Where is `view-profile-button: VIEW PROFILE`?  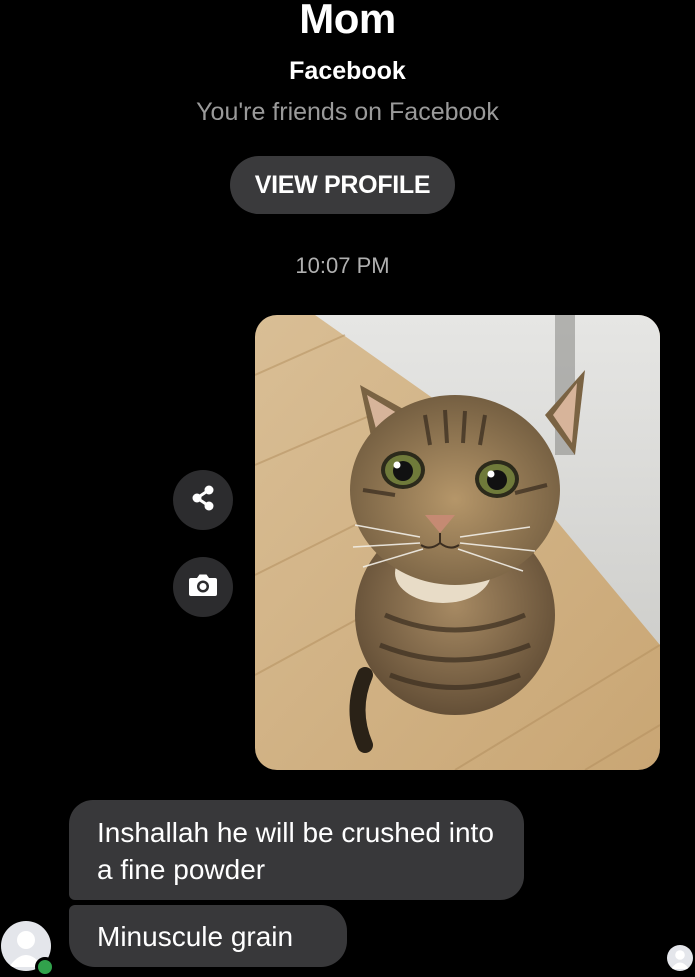
view-profile-button: VIEW PROFILE is located at coordinates (342, 185).